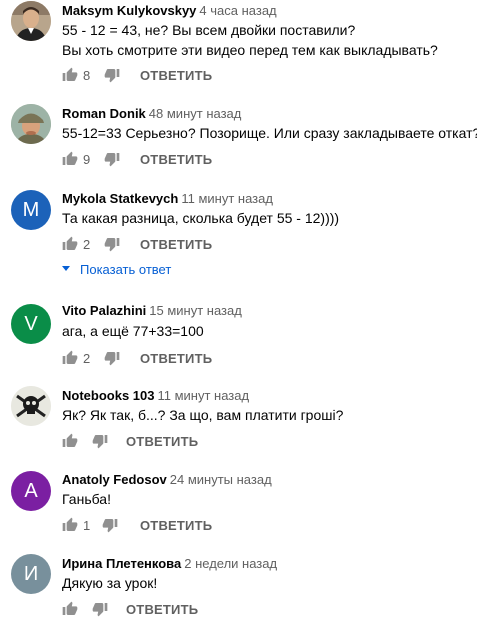  I want to click on show-replies-button: Показать ответ, so click(116, 270).